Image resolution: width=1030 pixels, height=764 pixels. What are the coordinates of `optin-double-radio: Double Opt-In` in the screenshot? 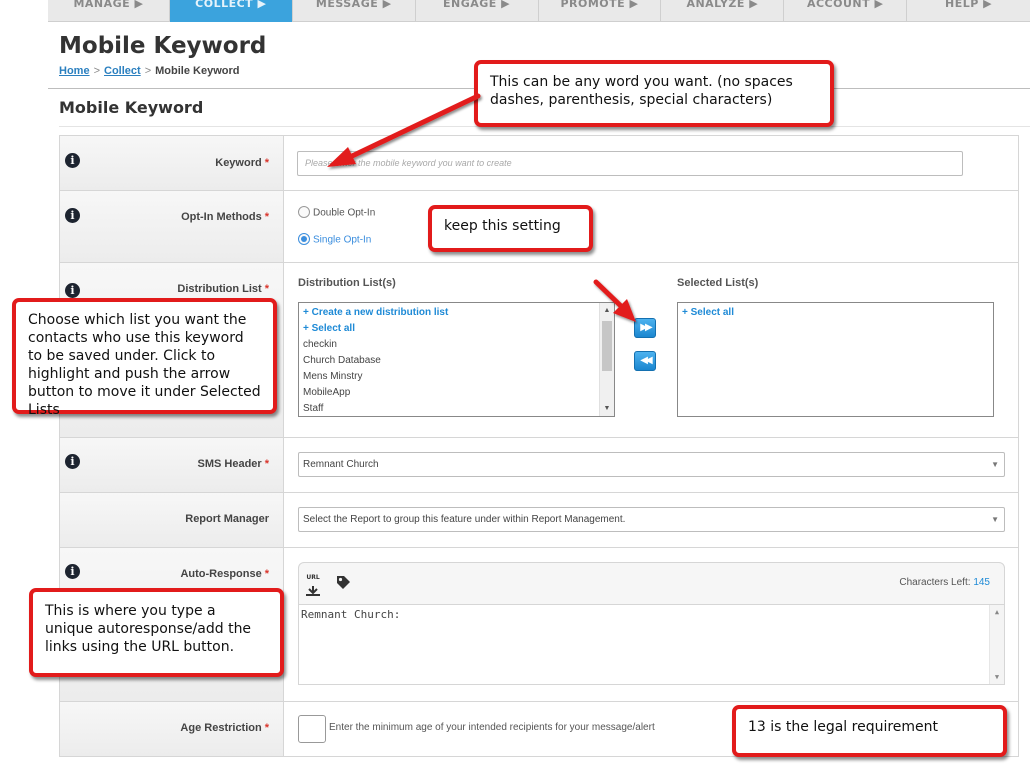 It's located at (336, 212).